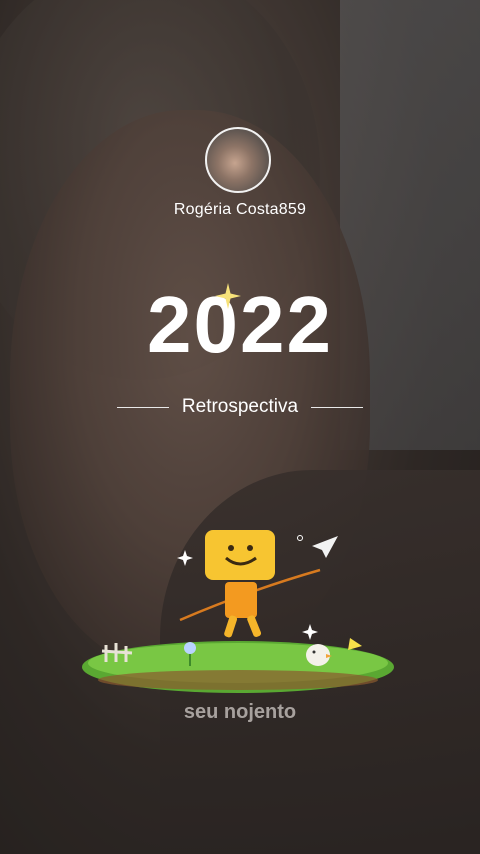 The width and height of the screenshot is (480, 854). What do you see at coordinates (143, 407) in the screenshot?
I see `divider-line-left` at bounding box center [143, 407].